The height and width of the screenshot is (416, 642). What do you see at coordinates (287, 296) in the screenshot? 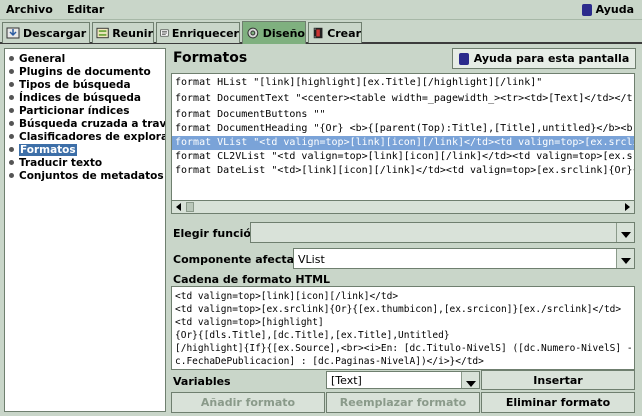
I see `code-line: <td valign=top>[link][icon][/link]</td>` at bounding box center [287, 296].